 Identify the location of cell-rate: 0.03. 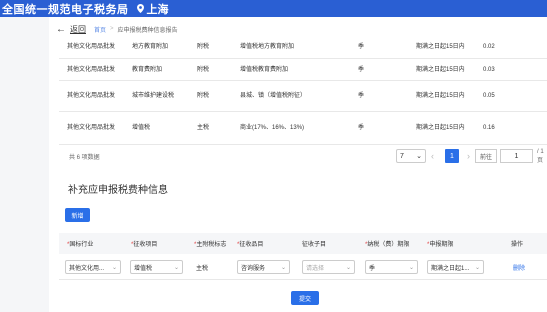
(489, 69).